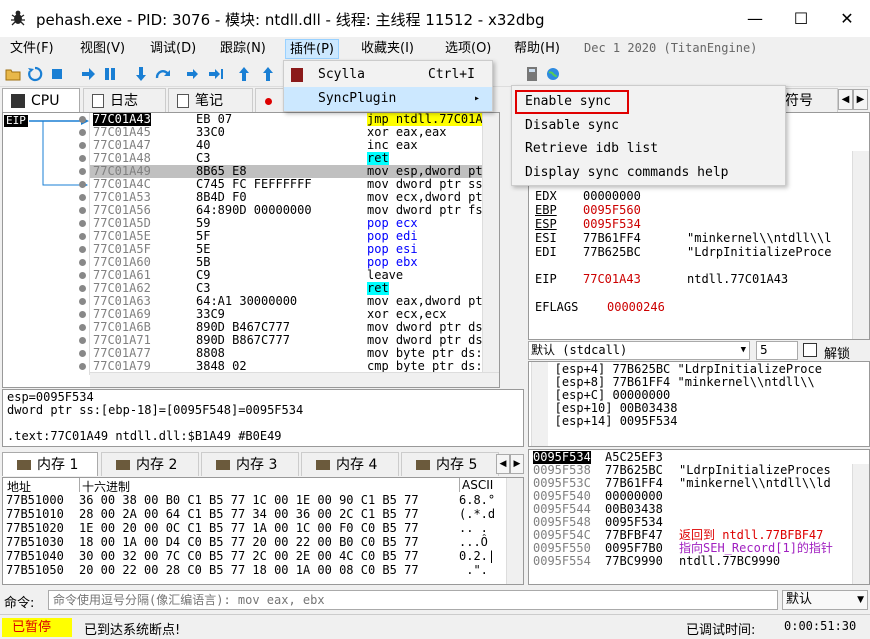  I want to click on command-mode-select: 默认 ▼, so click(825, 600).